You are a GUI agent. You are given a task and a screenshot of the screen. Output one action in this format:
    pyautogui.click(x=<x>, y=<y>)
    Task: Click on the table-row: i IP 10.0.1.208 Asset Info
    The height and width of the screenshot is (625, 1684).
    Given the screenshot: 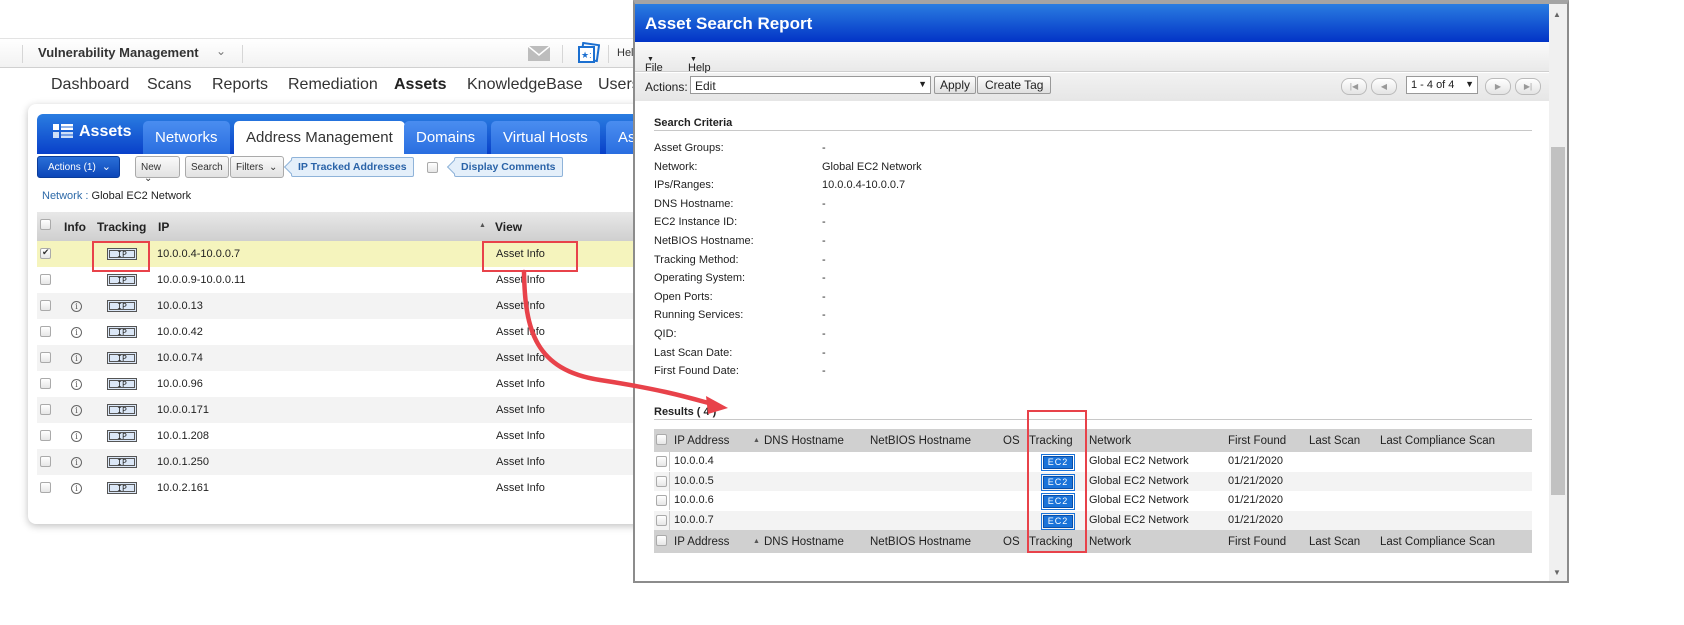 What is the action you would take?
    pyautogui.click(x=352, y=436)
    